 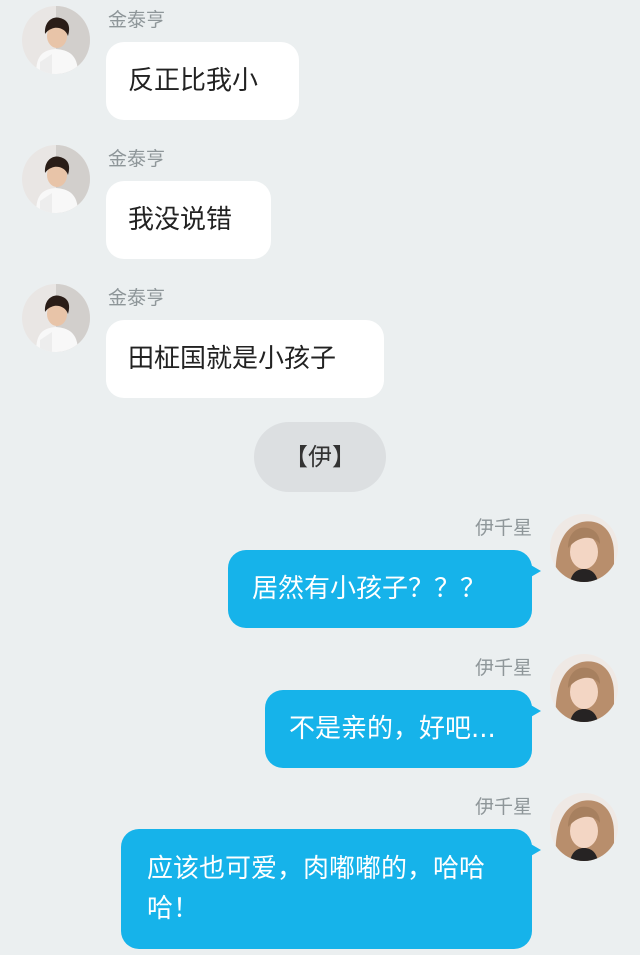 I want to click on message-bubble-incoming: 田柾国就是小孩子, so click(x=245, y=359).